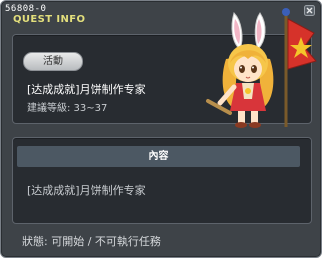 The image size is (322, 258). I want to click on content-section-header: 內容, so click(158, 156).